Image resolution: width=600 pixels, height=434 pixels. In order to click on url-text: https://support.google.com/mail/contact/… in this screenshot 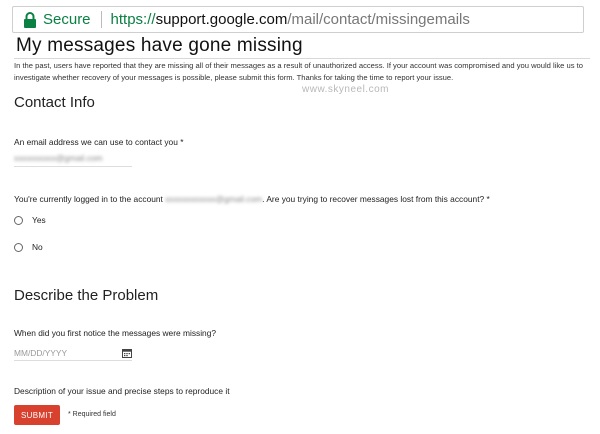, I will do `click(290, 19)`.